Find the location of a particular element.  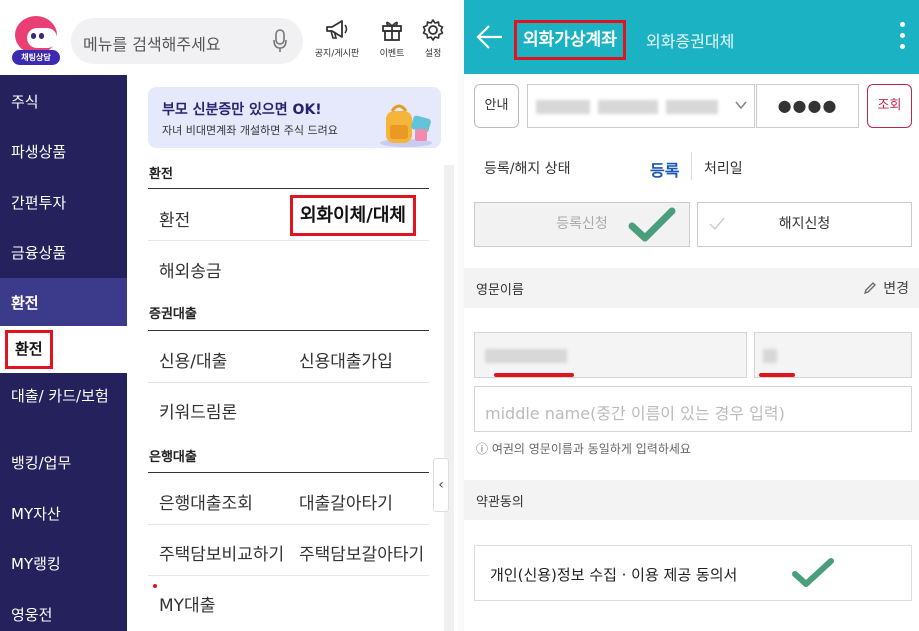

microphone-icon is located at coordinates (280, 41).